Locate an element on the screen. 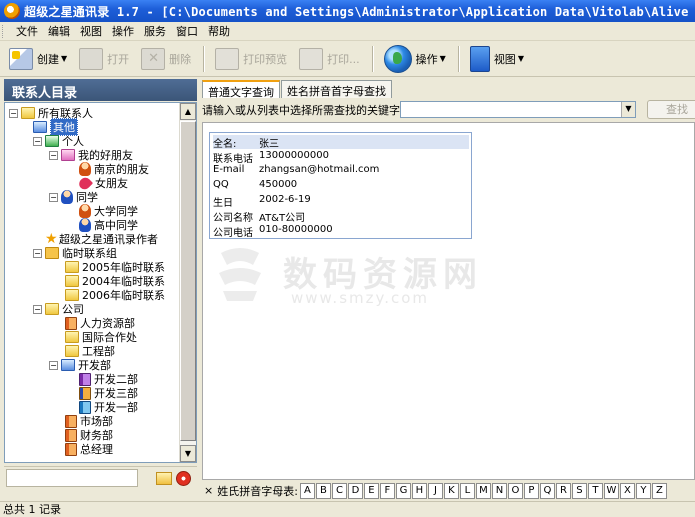 The width and height of the screenshot is (695, 517). letter-button: O is located at coordinates (515, 490).